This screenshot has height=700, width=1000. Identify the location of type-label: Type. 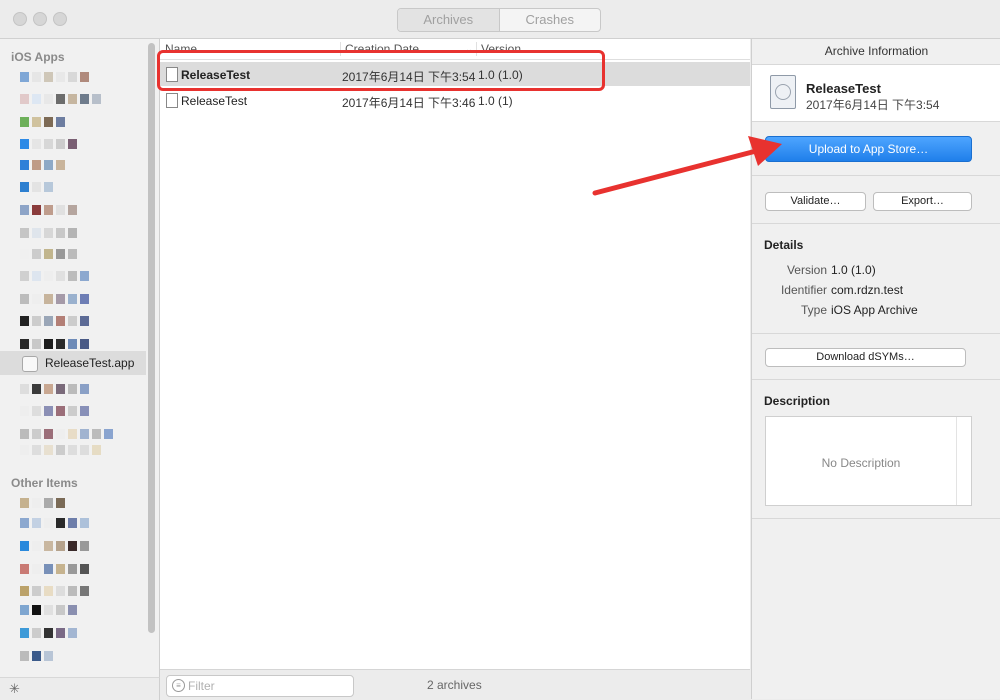
(813, 310).